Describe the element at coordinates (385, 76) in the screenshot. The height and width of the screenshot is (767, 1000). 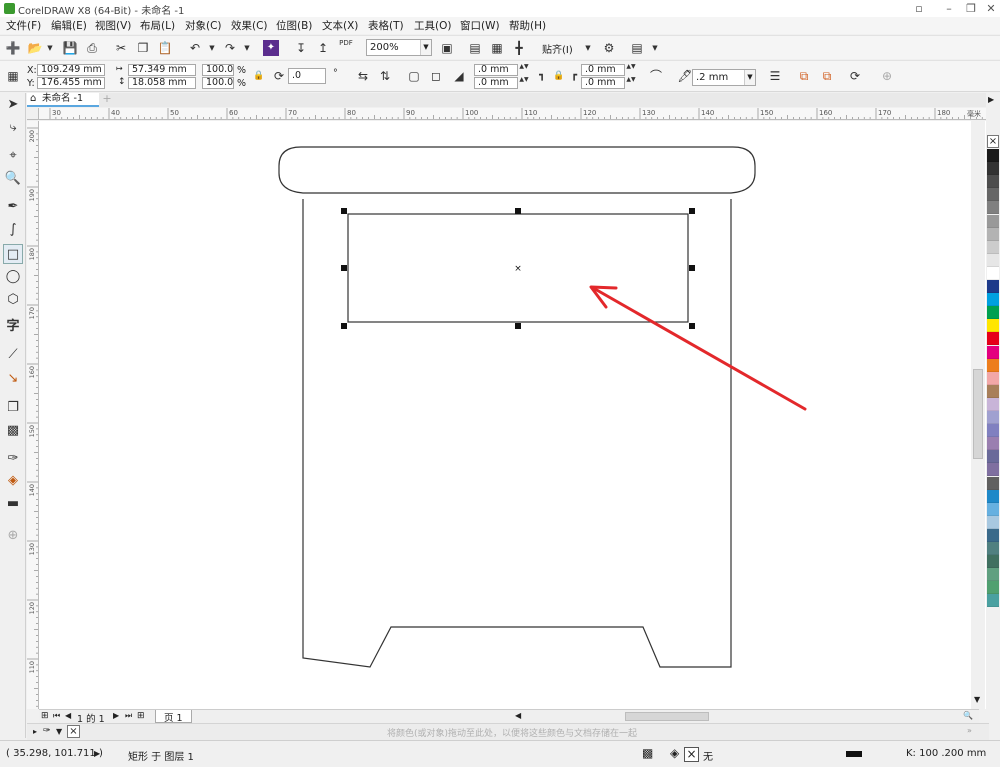
I see `mirror-vertical-icon: ⇅` at that location.